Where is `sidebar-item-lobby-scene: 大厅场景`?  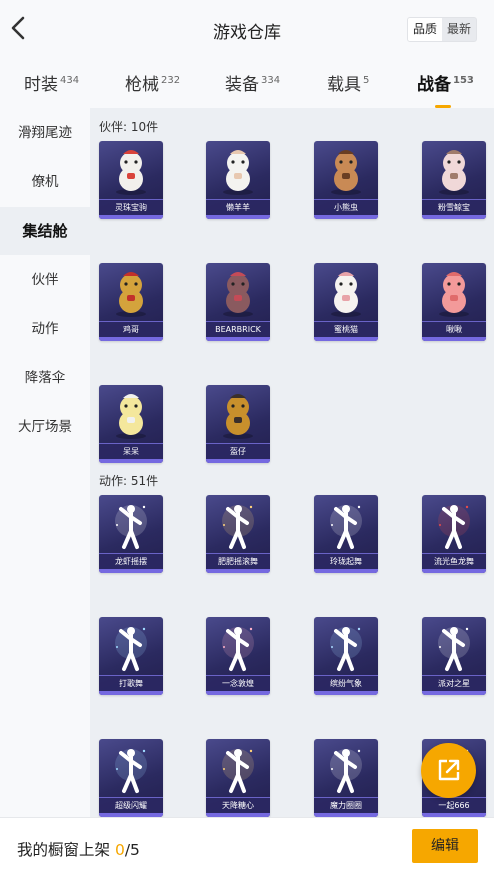 sidebar-item-lobby-scene: 大厅场景 is located at coordinates (45, 427).